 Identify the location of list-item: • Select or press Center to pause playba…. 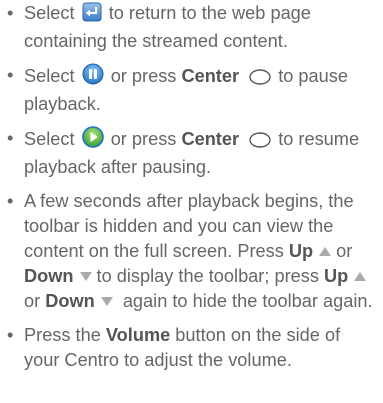
(191, 90).